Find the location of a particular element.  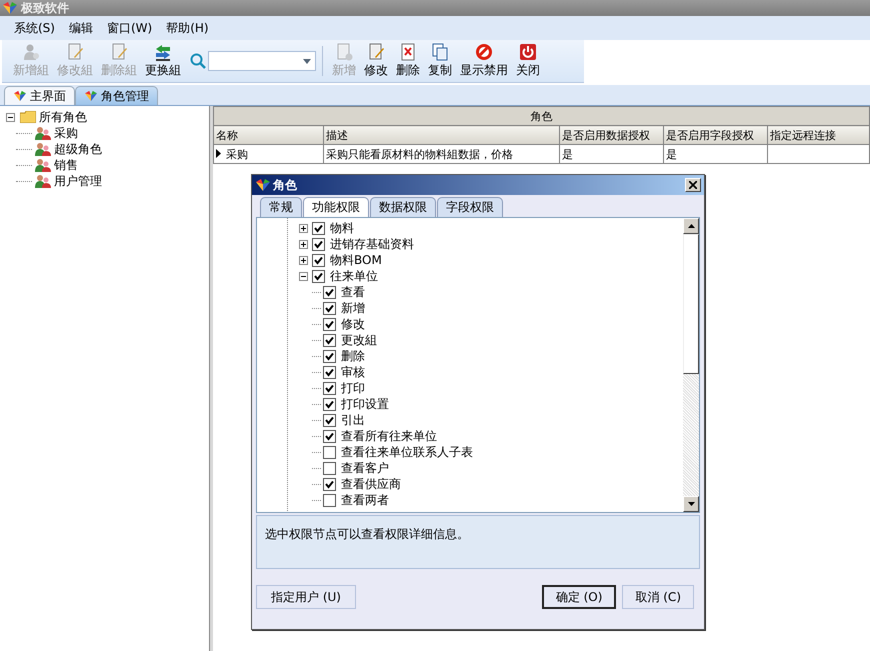

tree-item: 查看客户 is located at coordinates (365, 468).